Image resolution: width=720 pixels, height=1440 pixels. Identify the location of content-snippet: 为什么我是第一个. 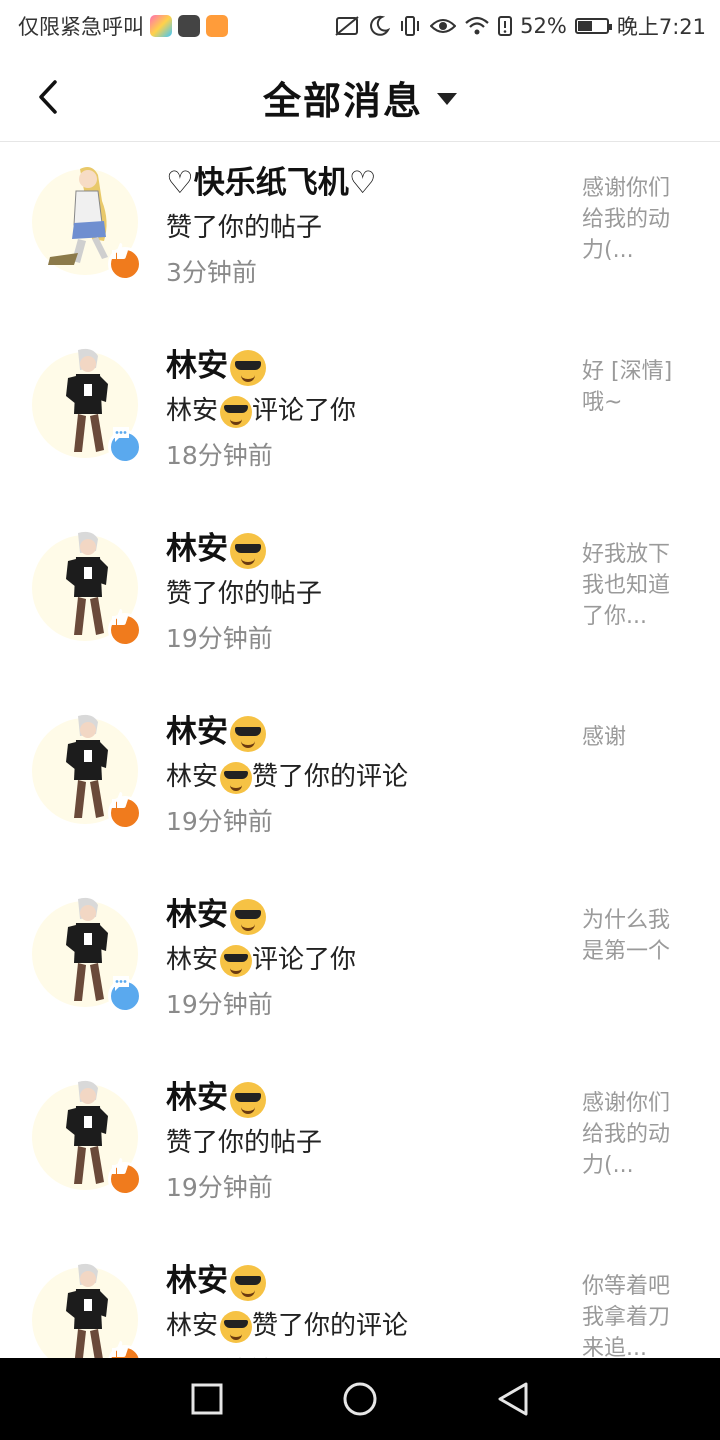
(636, 936).